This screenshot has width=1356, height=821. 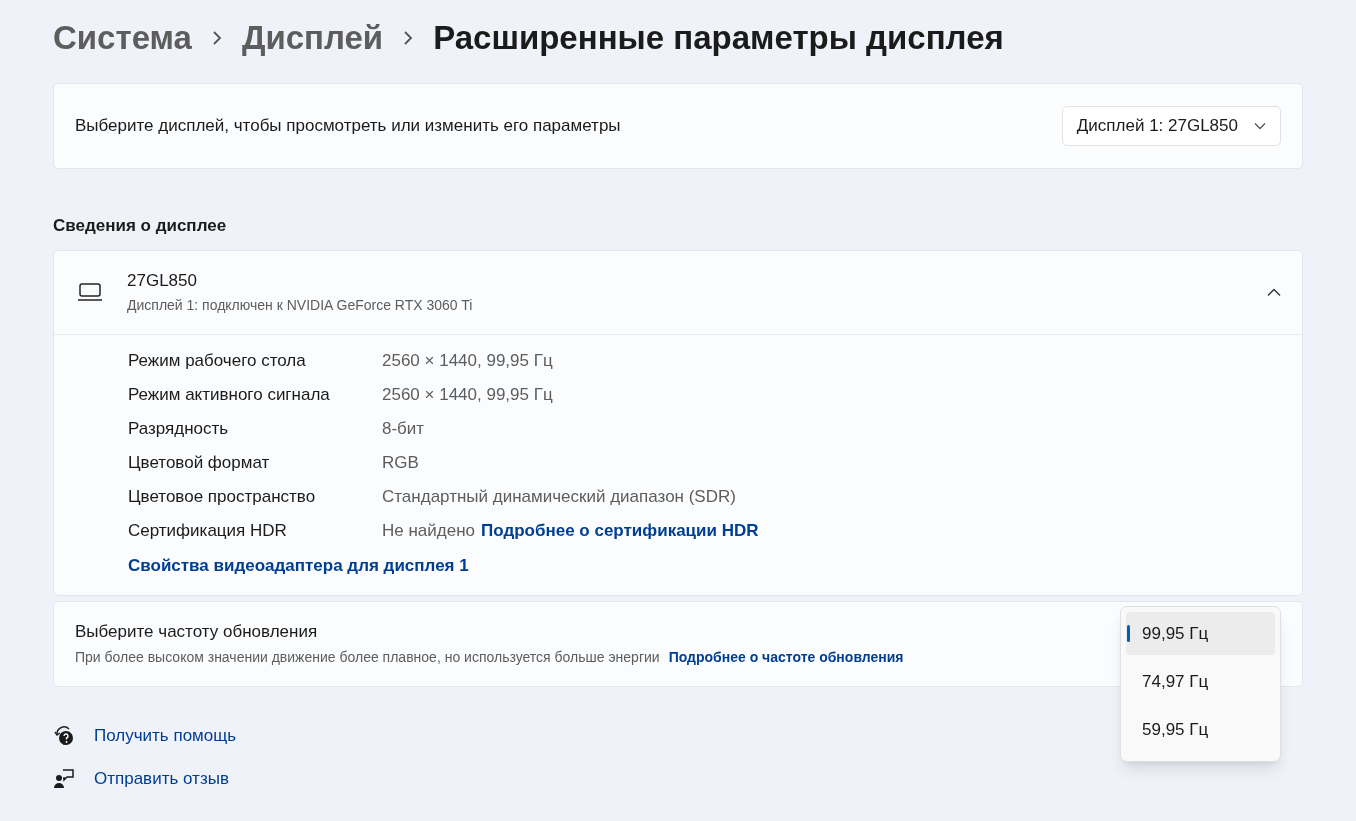 I want to click on property-value: Стандартный динамический диапазон (SDR), so click(x=559, y=496).